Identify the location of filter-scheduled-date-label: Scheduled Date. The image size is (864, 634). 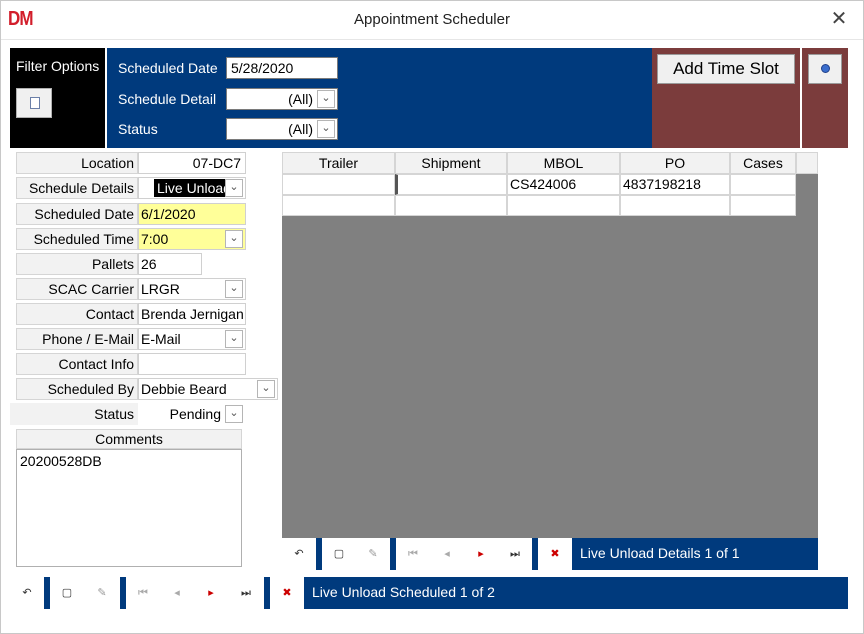
(168, 68).